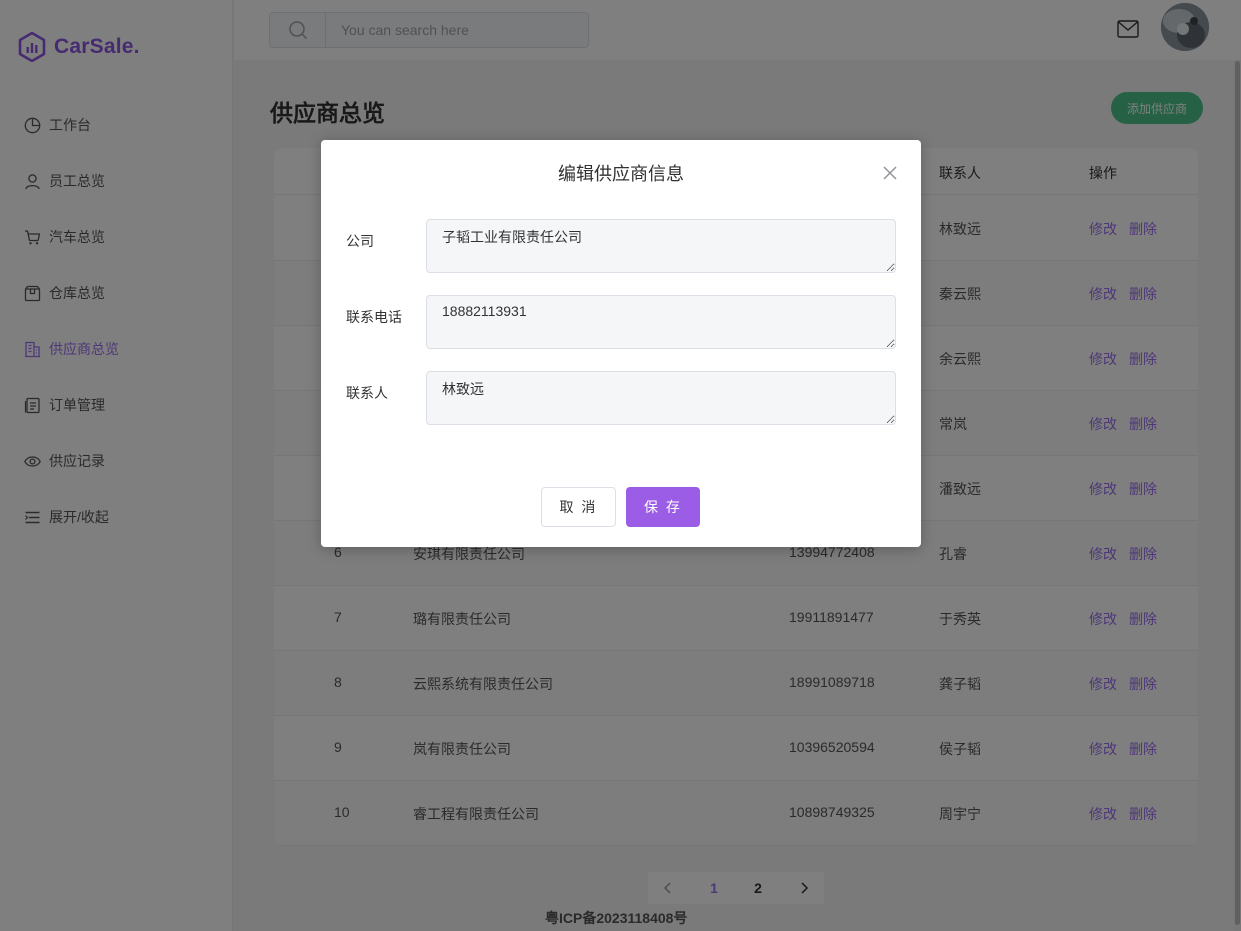 This screenshot has height=931, width=1241. I want to click on contact-label: 联系人, so click(367, 393).